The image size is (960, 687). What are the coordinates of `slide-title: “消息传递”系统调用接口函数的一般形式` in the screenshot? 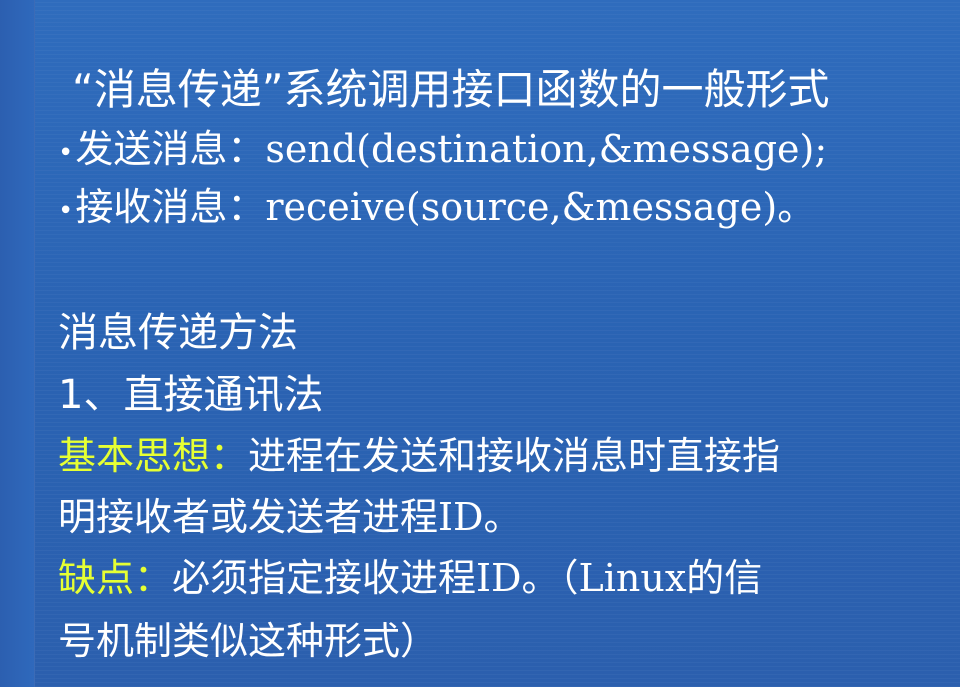 It's located at (451, 89).